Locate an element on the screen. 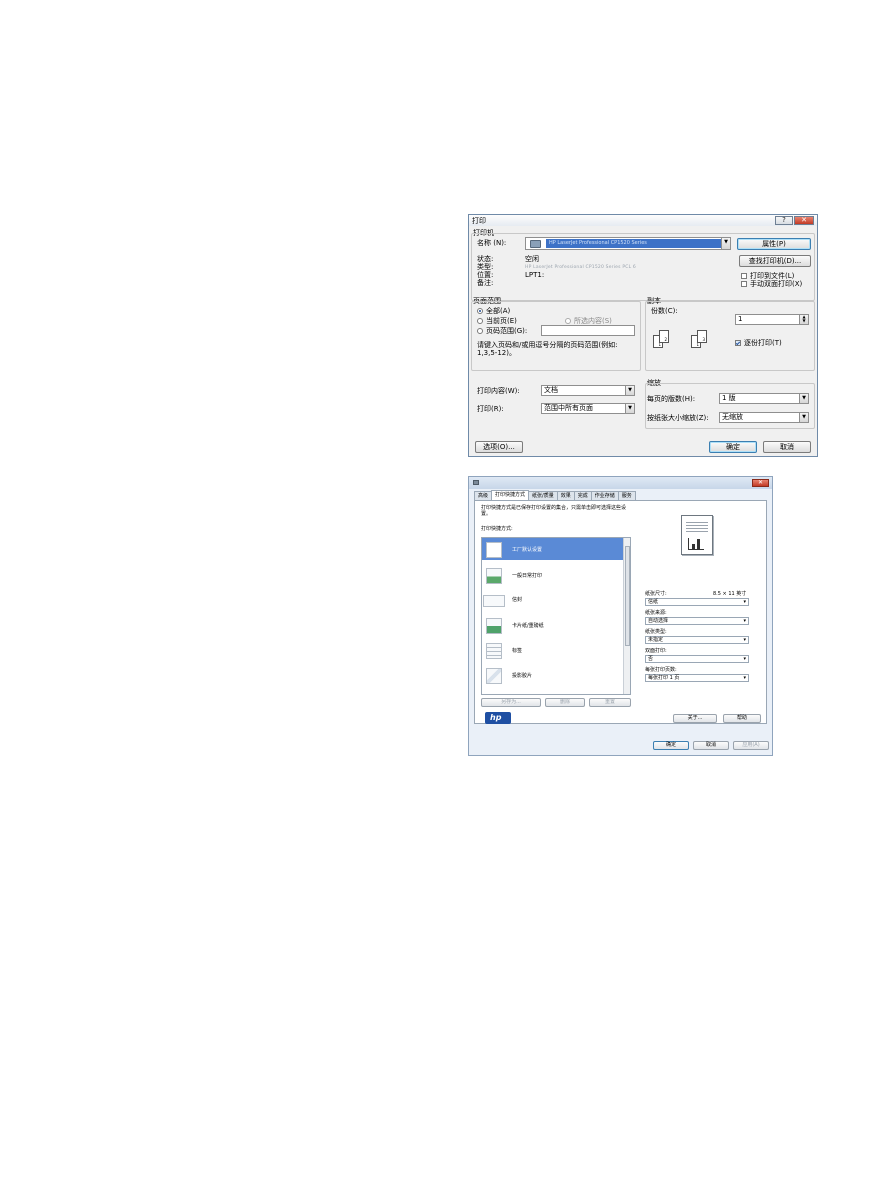  pages-hint: 请键入页码和/或用逗号分隔的页码范围(例如: 1,3,5-12)。 is located at coordinates (547, 349).